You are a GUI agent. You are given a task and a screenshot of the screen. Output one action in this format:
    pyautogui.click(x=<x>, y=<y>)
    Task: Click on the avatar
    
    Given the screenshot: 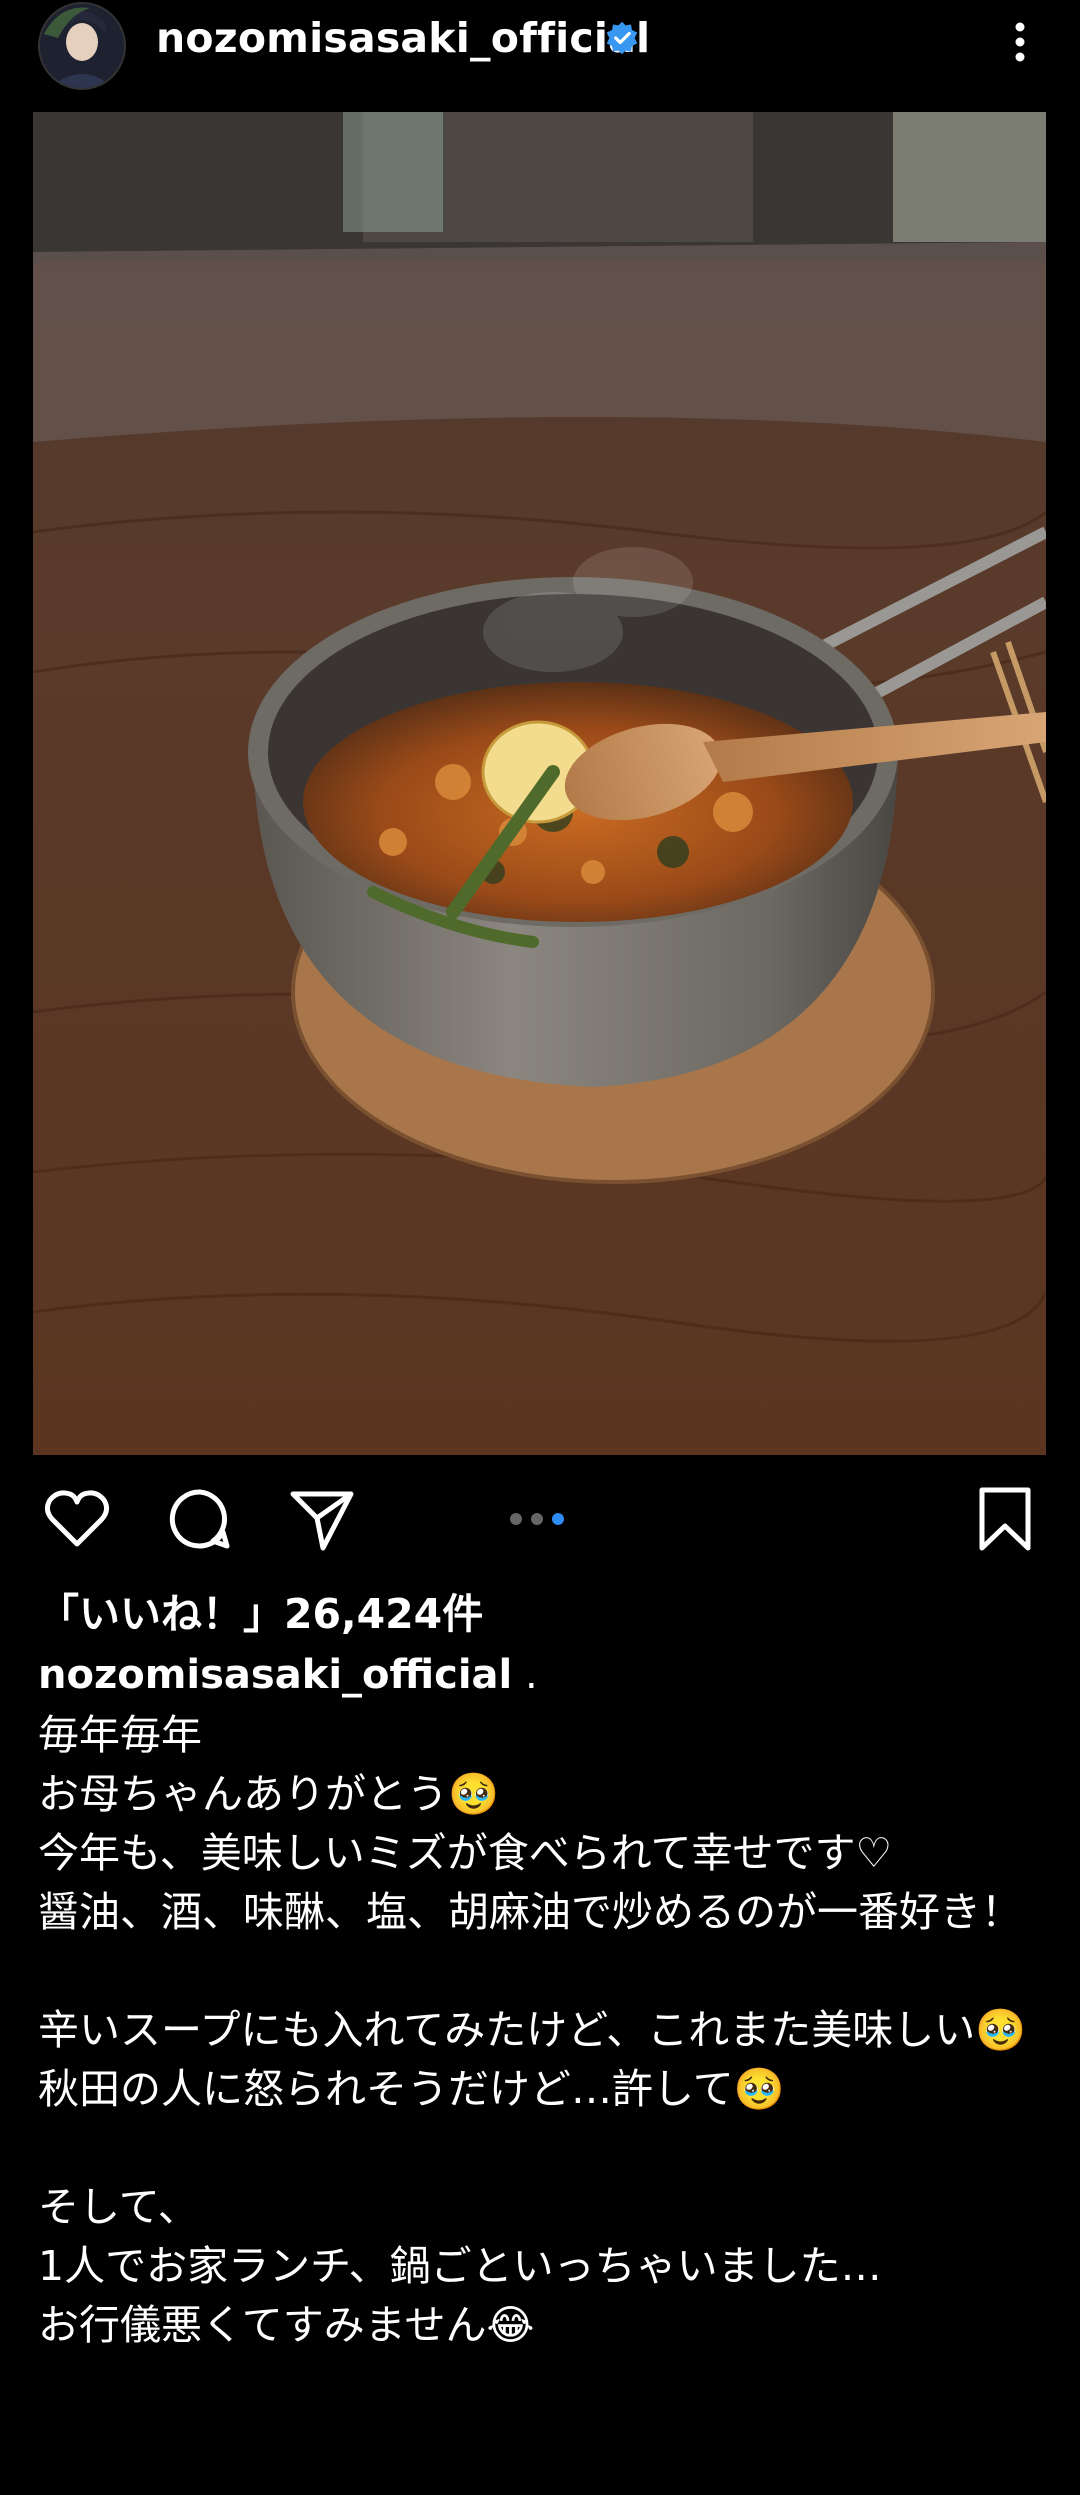 What is the action you would take?
    pyautogui.click(x=82, y=46)
    